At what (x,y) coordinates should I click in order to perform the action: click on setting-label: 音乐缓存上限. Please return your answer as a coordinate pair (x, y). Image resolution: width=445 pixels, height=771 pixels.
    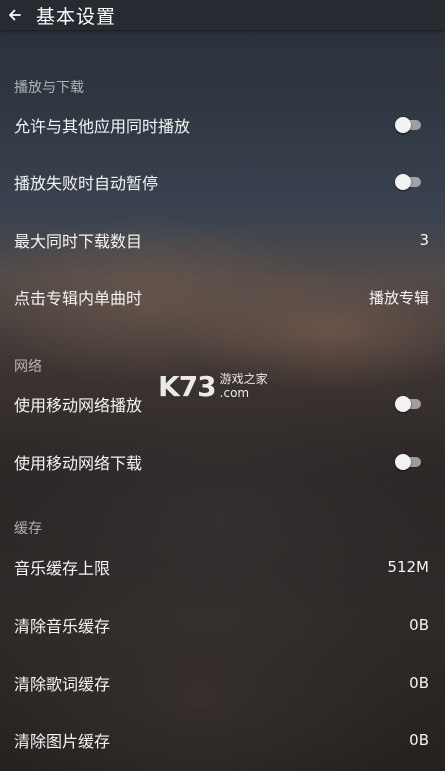
    Looking at the image, I should click on (62, 568).